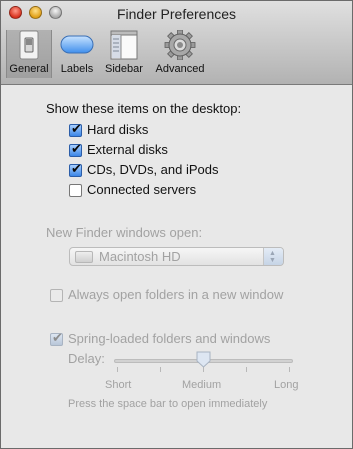  I want to click on window-title: Finder Preferences, so click(176, 14).